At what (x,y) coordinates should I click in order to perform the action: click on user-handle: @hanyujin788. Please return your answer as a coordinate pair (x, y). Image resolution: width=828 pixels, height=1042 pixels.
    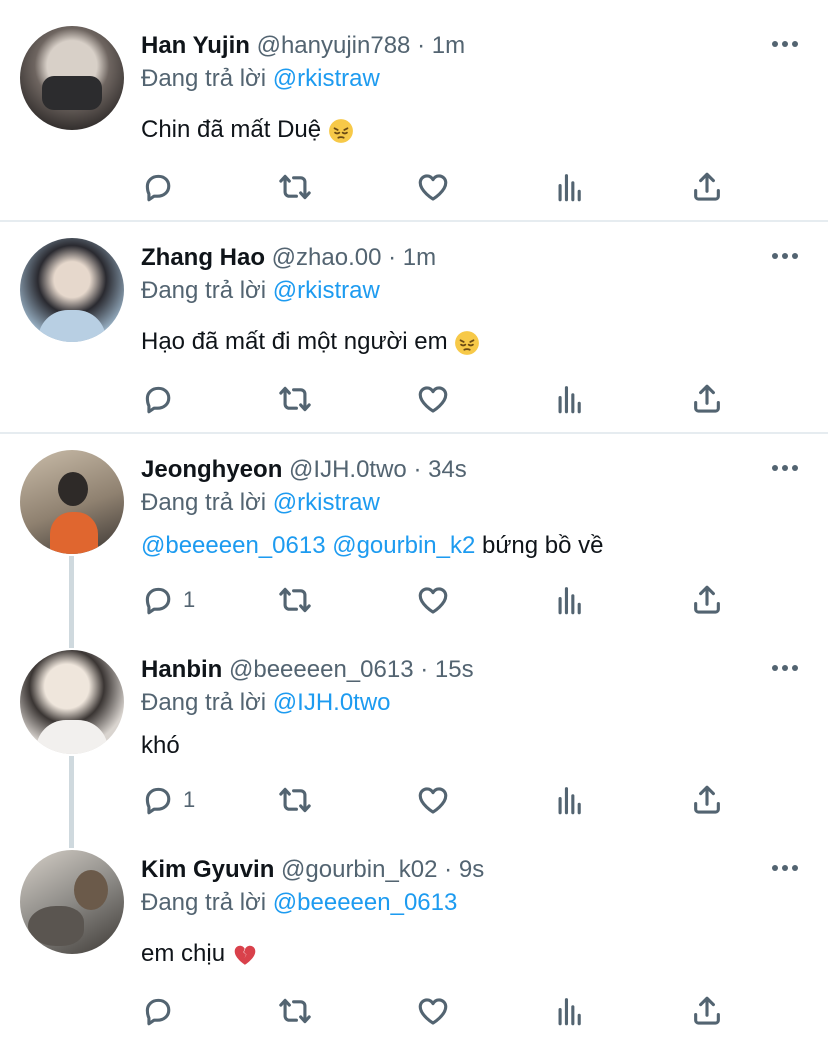
    Looking at the image, I should click on (334, 45).